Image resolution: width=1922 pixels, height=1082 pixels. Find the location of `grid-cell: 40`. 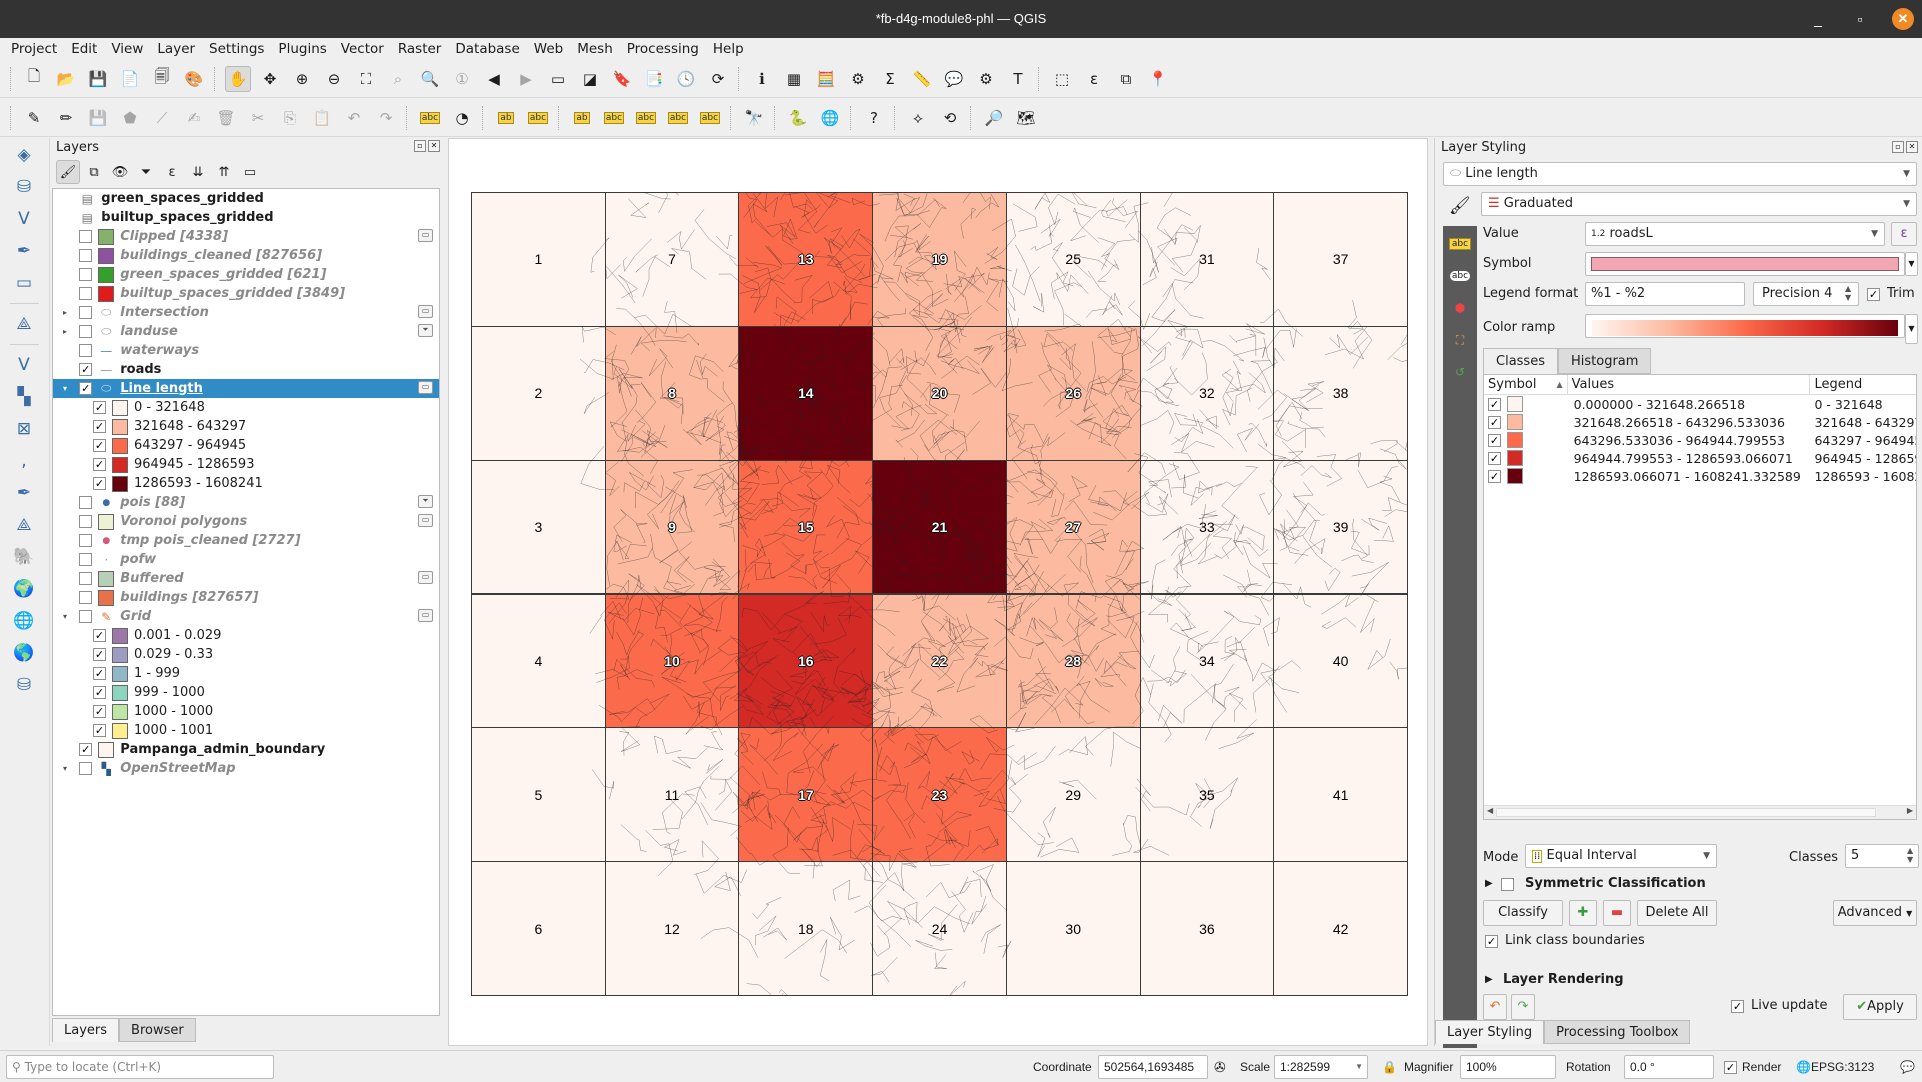

grid-cell: 40 is located at coordinates (1340, 661).